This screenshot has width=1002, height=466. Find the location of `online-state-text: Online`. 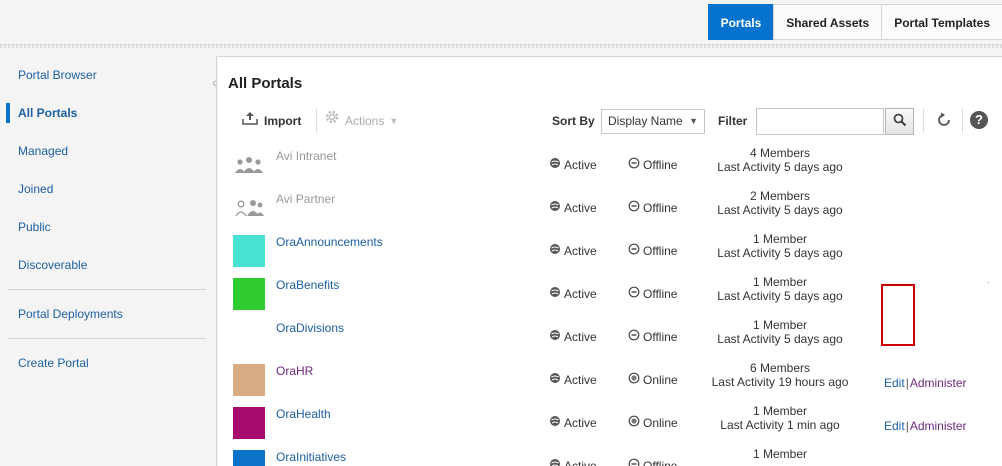

online-state-text: Online is located at coordinates (660, 379).